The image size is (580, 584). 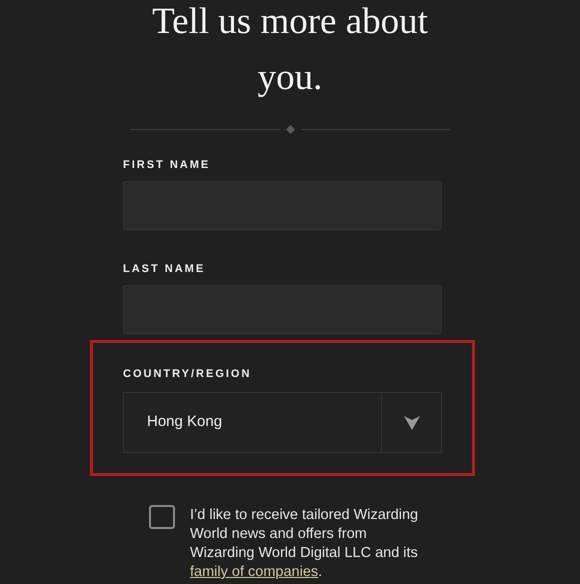 I want to click on field-label: COUNTRY/REGION, so click(x=187, y=374).